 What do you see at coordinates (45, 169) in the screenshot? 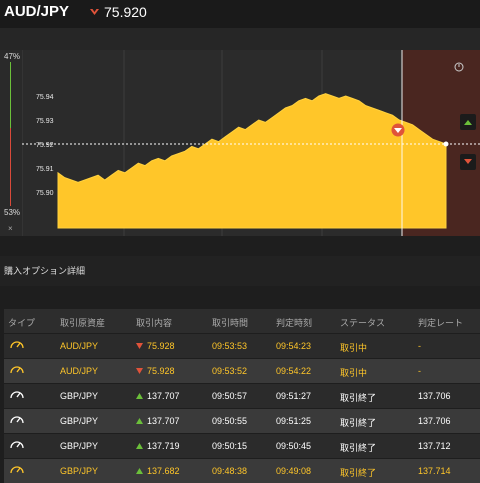
I see `y-tick-label: 75.91` at bounding box center [45, 169].